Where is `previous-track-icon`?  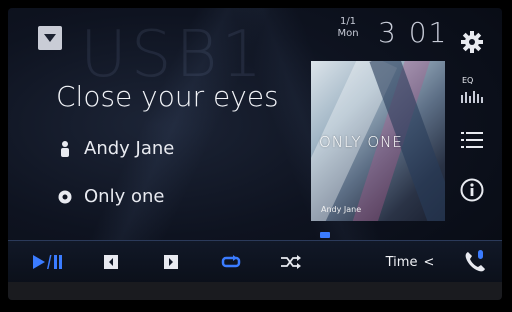
previous-track-icon is located at coordinates (111, 262).